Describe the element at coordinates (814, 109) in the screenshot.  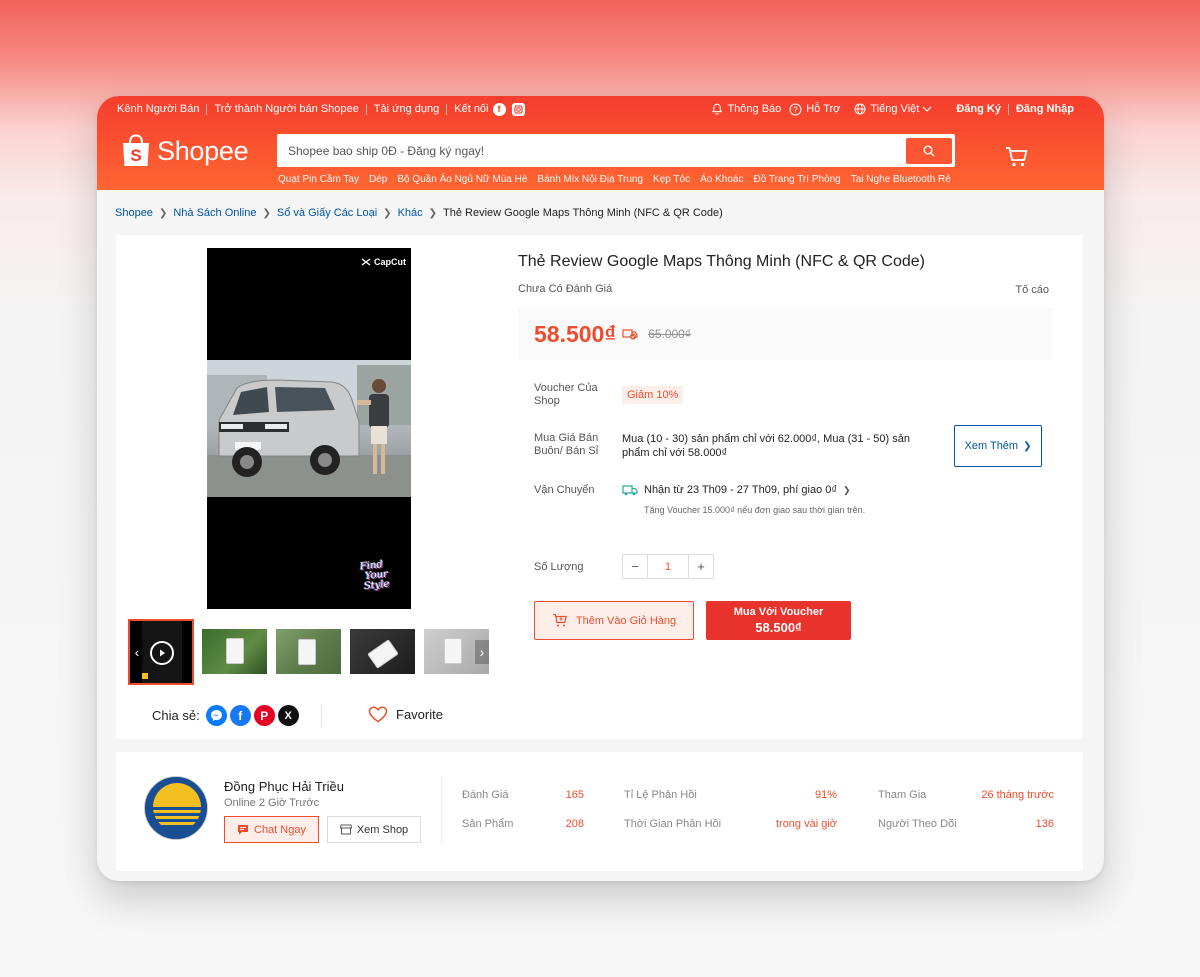
I see `support-link: ? Hỗ Trợ` at that location.